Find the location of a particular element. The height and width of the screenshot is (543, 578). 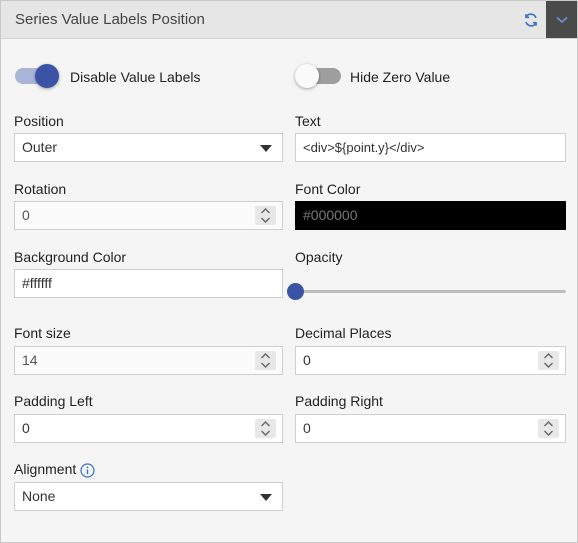

background-color-input: #ffffff is located at coordinates (148, 283).